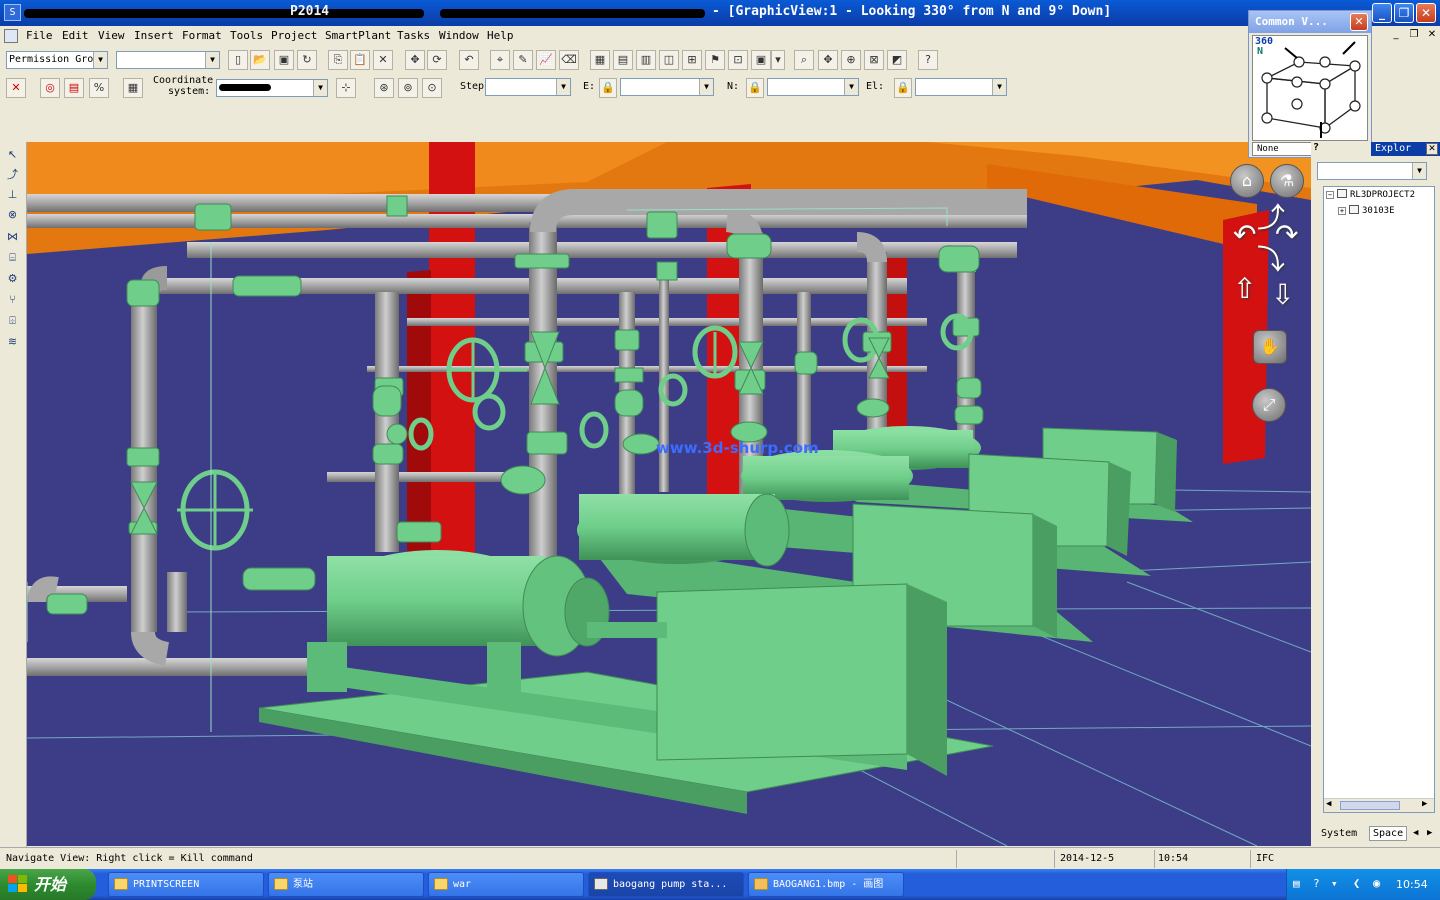 This screenshot has width=1440, height=900. I want to click on menu-file: File, so click(39, 35).